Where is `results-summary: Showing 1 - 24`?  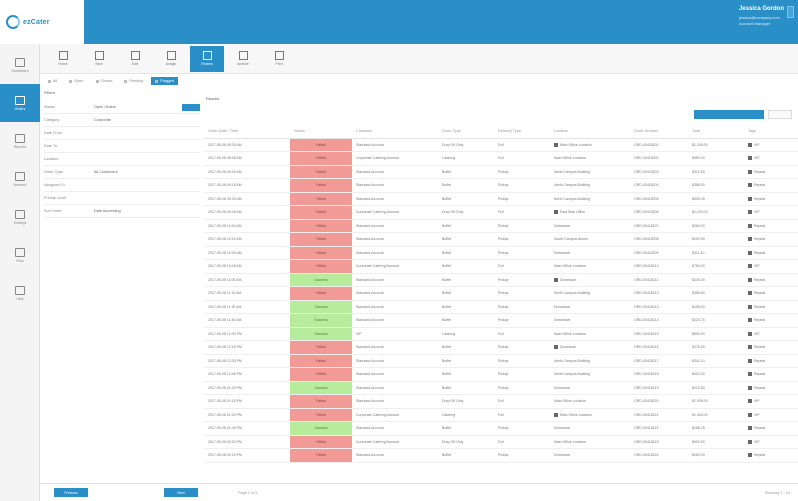
results-summary: Showing 1 - 24 is located at coordinates (777, 492).